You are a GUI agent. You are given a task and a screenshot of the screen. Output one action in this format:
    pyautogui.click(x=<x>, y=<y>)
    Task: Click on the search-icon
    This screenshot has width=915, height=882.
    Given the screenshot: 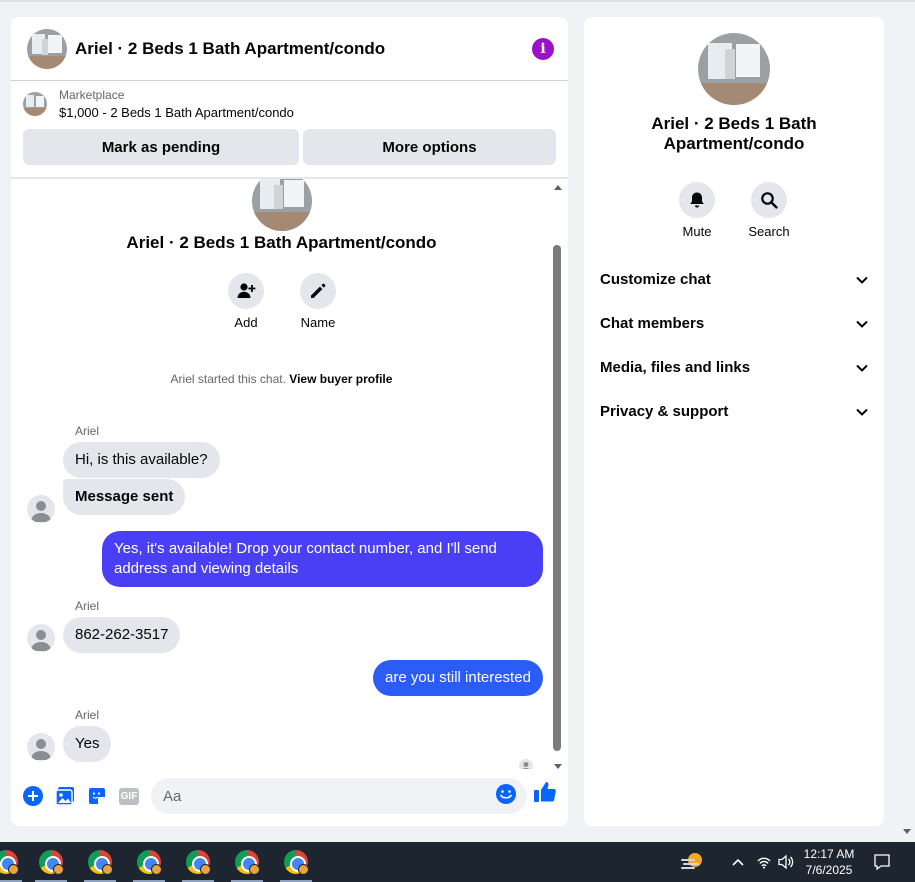 What is the action you would take?
    pyautogui.click(x=769, y=200)
    